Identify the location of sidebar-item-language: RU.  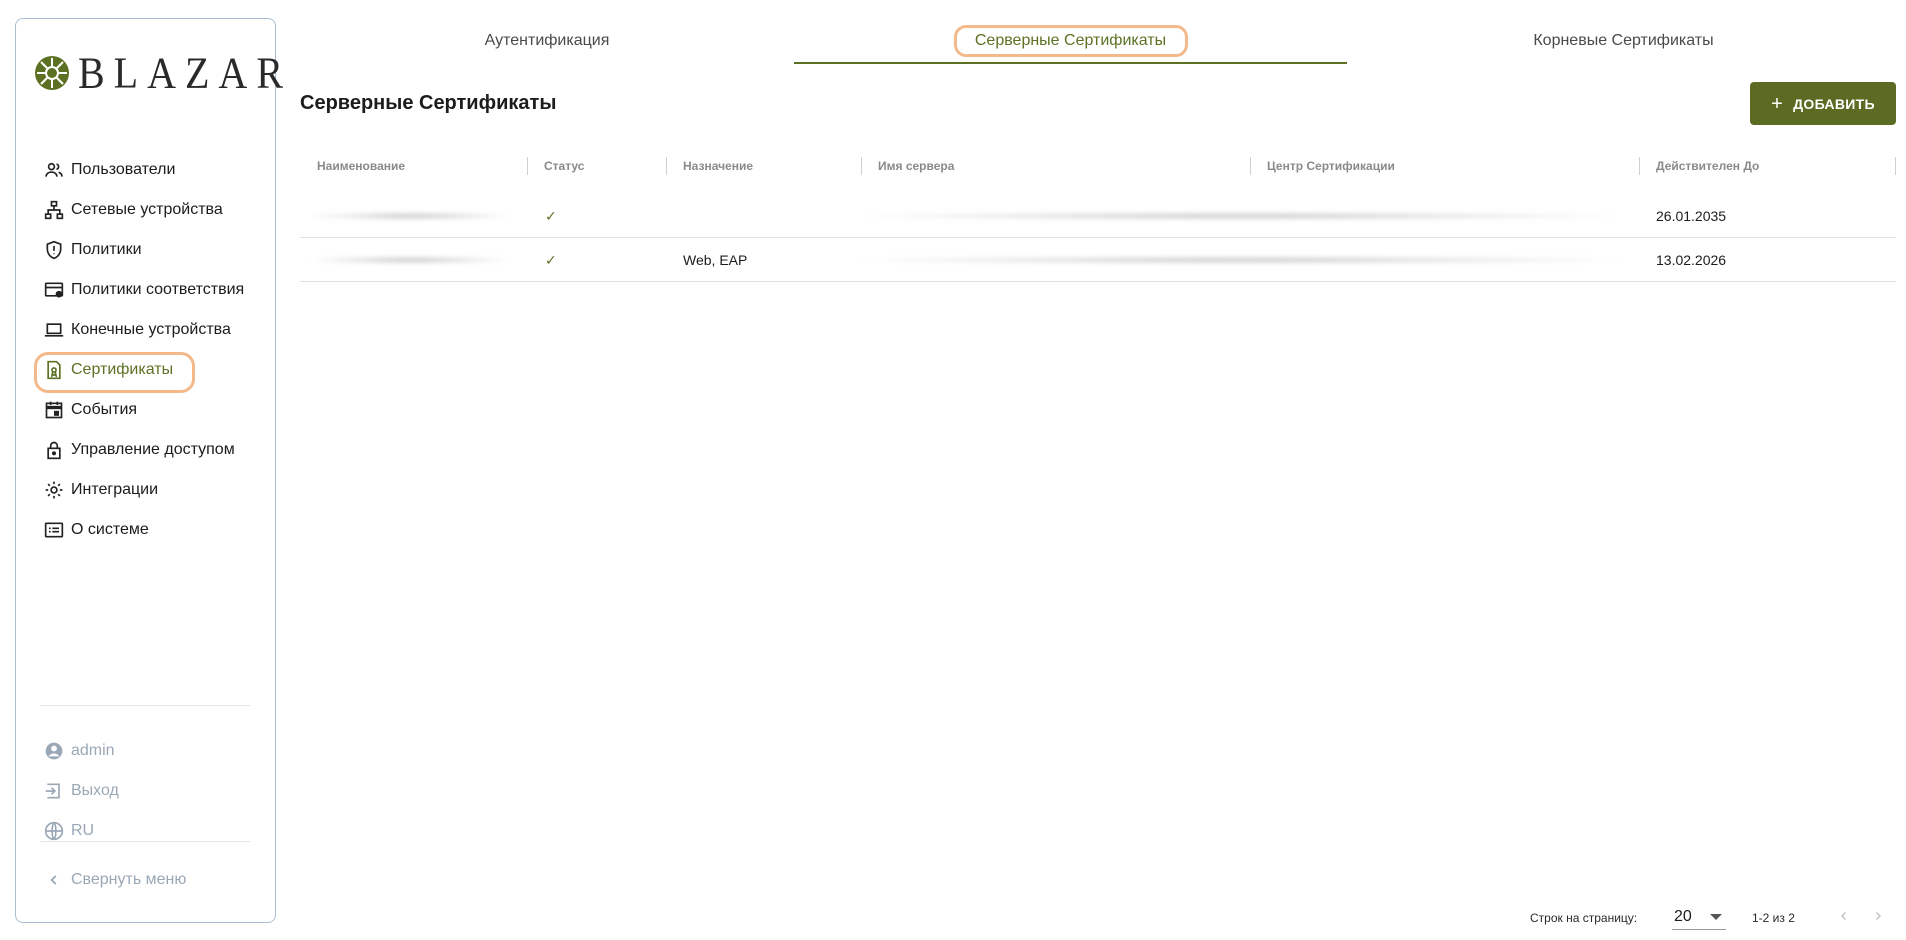
(155, 831).